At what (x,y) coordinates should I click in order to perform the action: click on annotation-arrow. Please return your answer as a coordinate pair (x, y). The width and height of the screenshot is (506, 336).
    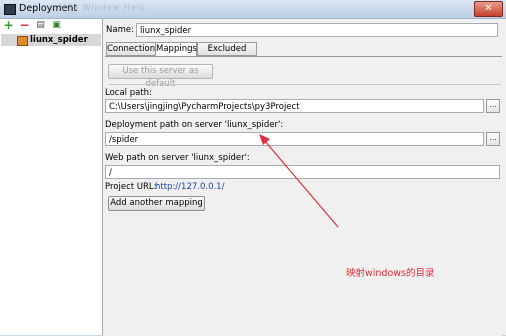
    Looking at the image, I should click on (299, 181).